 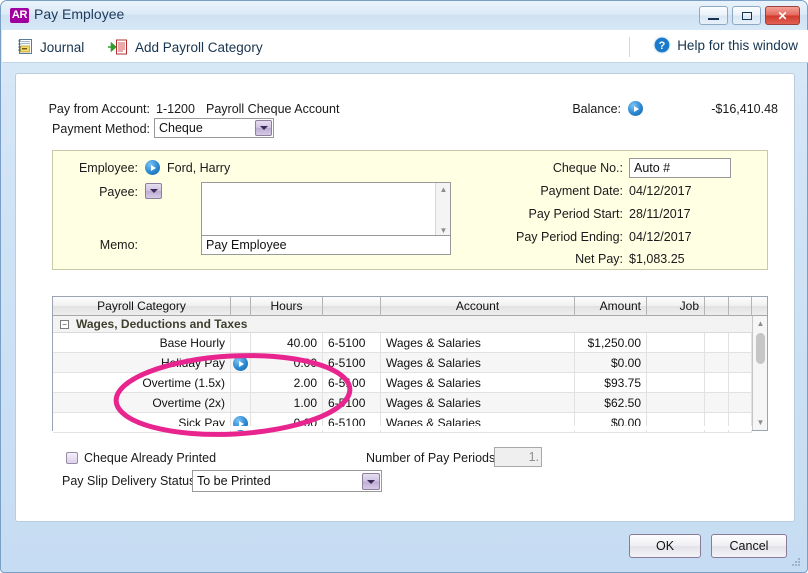 I want to click on cell-hours: 1.00, so click(x=287, y=403).